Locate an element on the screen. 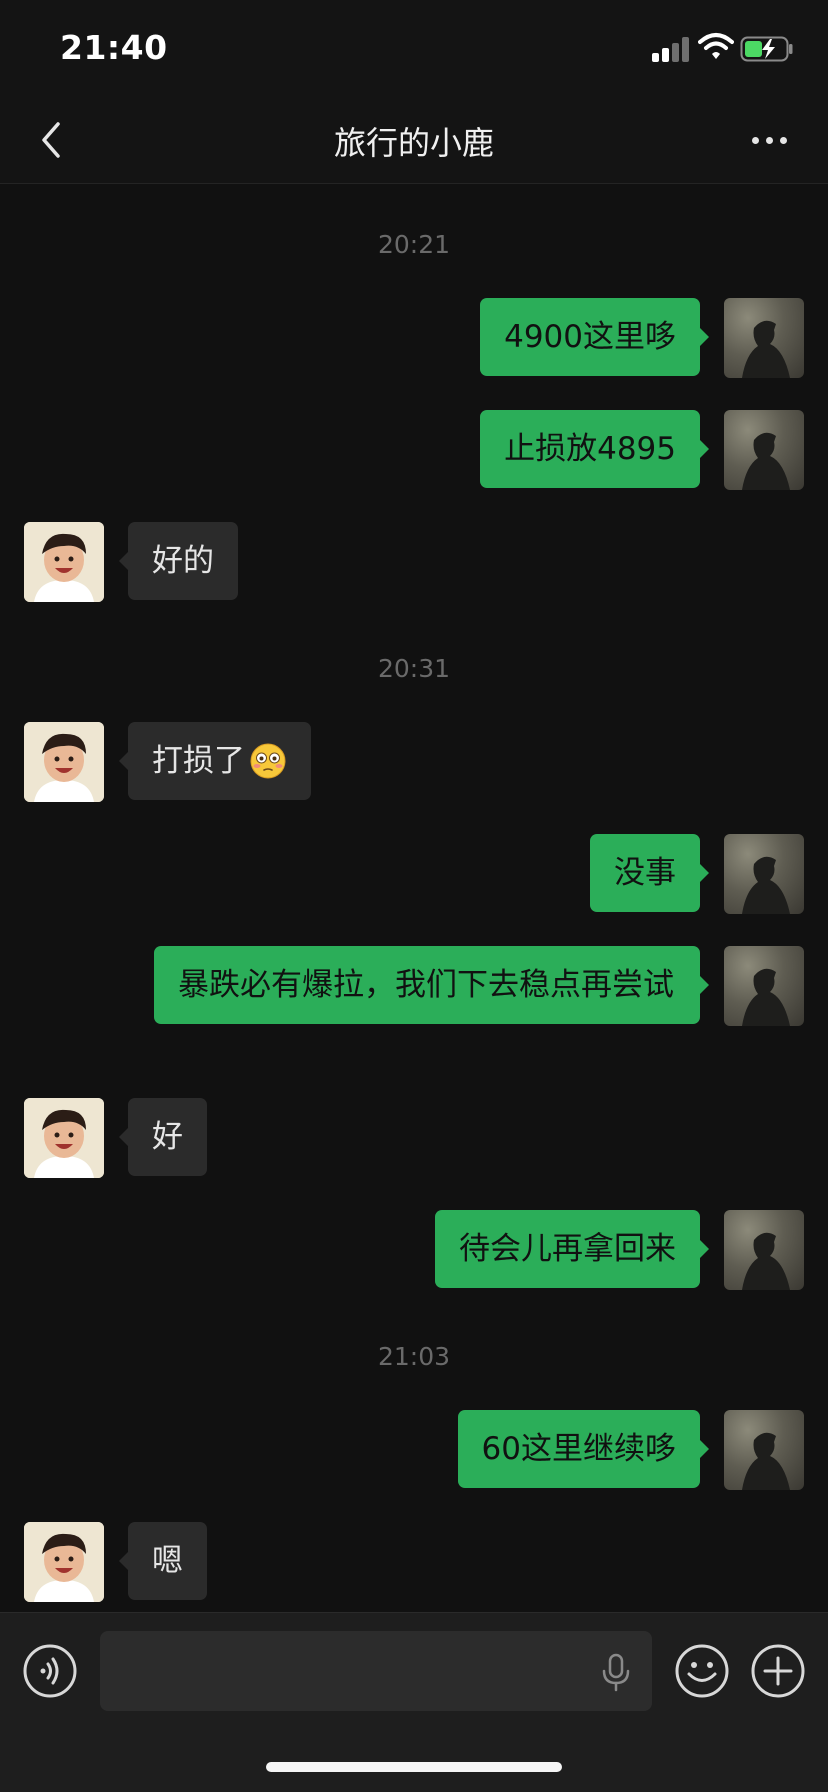 This screenshot has height=1792, width=828. message-bubble-incoming: 打损了 is located at coordinates (215, 761).